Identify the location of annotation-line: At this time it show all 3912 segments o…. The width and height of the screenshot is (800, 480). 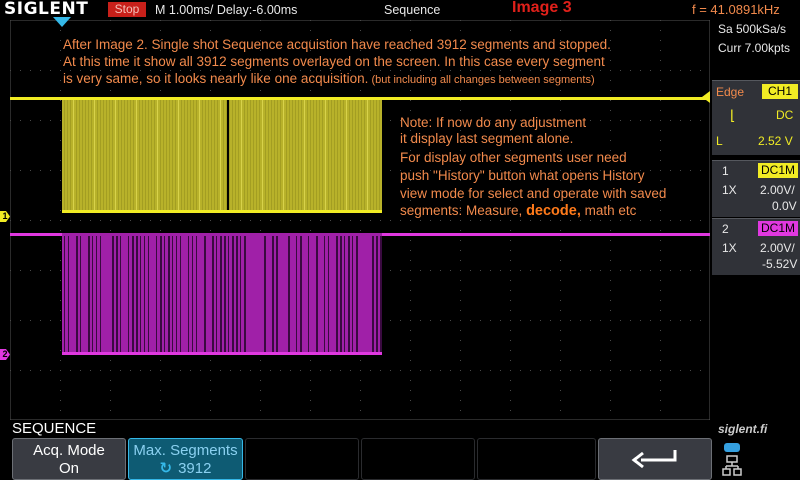
(334, 61).